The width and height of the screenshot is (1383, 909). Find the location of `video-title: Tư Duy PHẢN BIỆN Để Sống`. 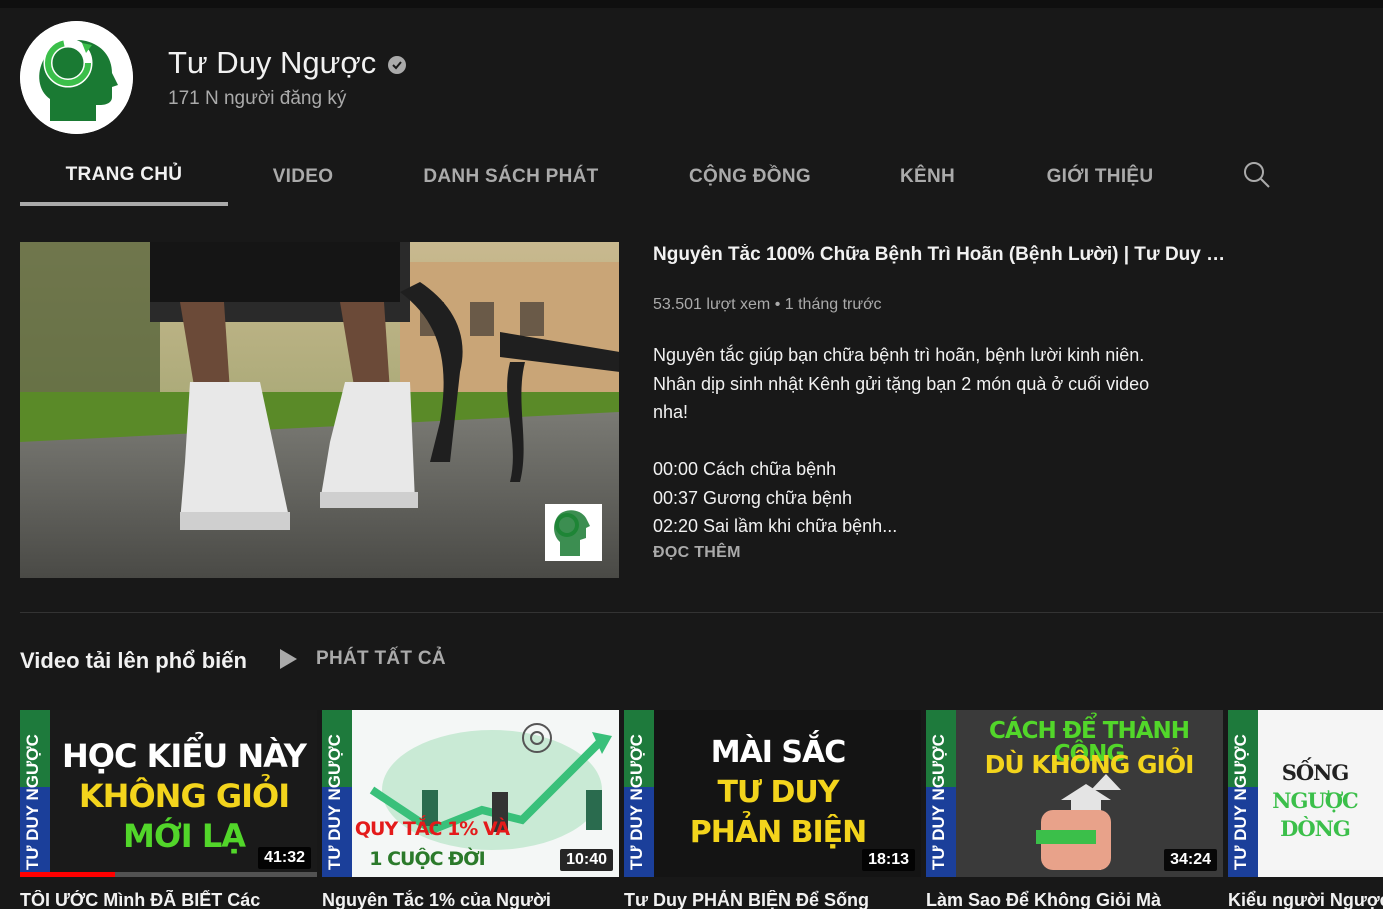

video-title: Tư Duy PHẢN BIỆN Để Sống is located at coordinates (772, 899).